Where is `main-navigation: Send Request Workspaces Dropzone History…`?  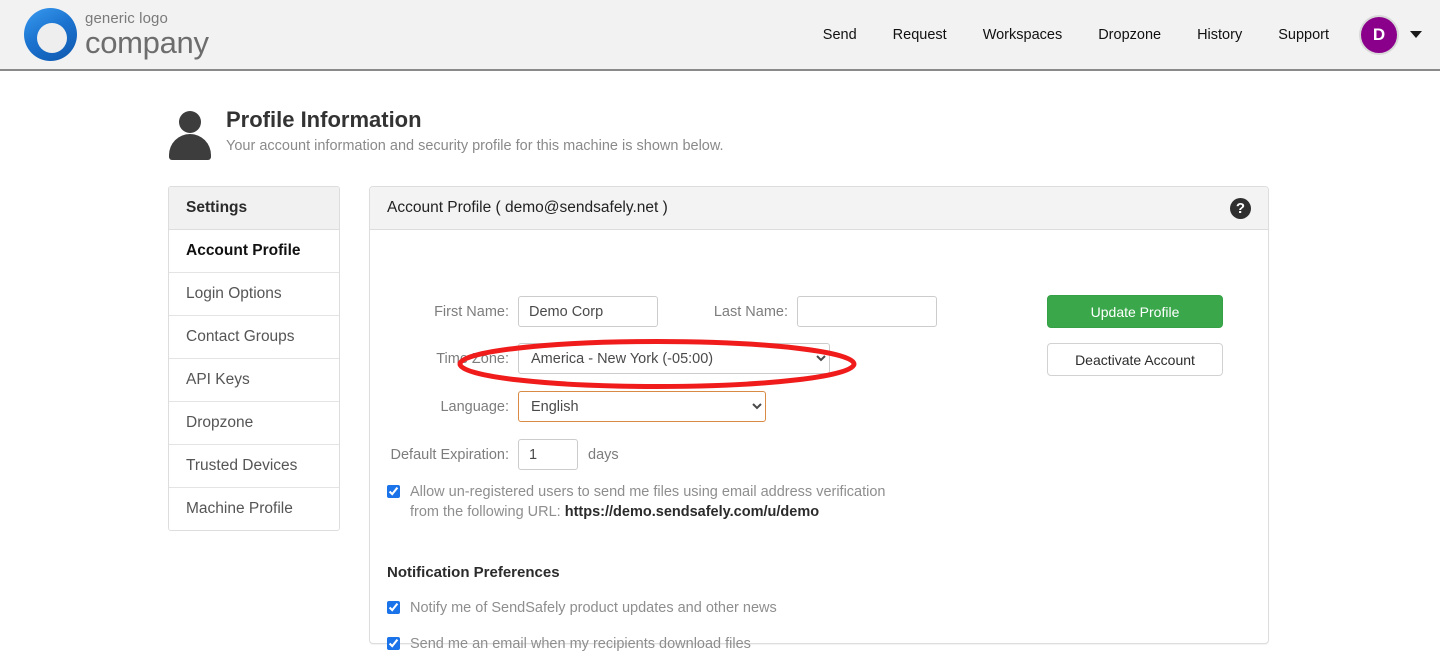
main-navigation: Send Request Workspaces Dropzone History… is located at coordinates (1113, 34).